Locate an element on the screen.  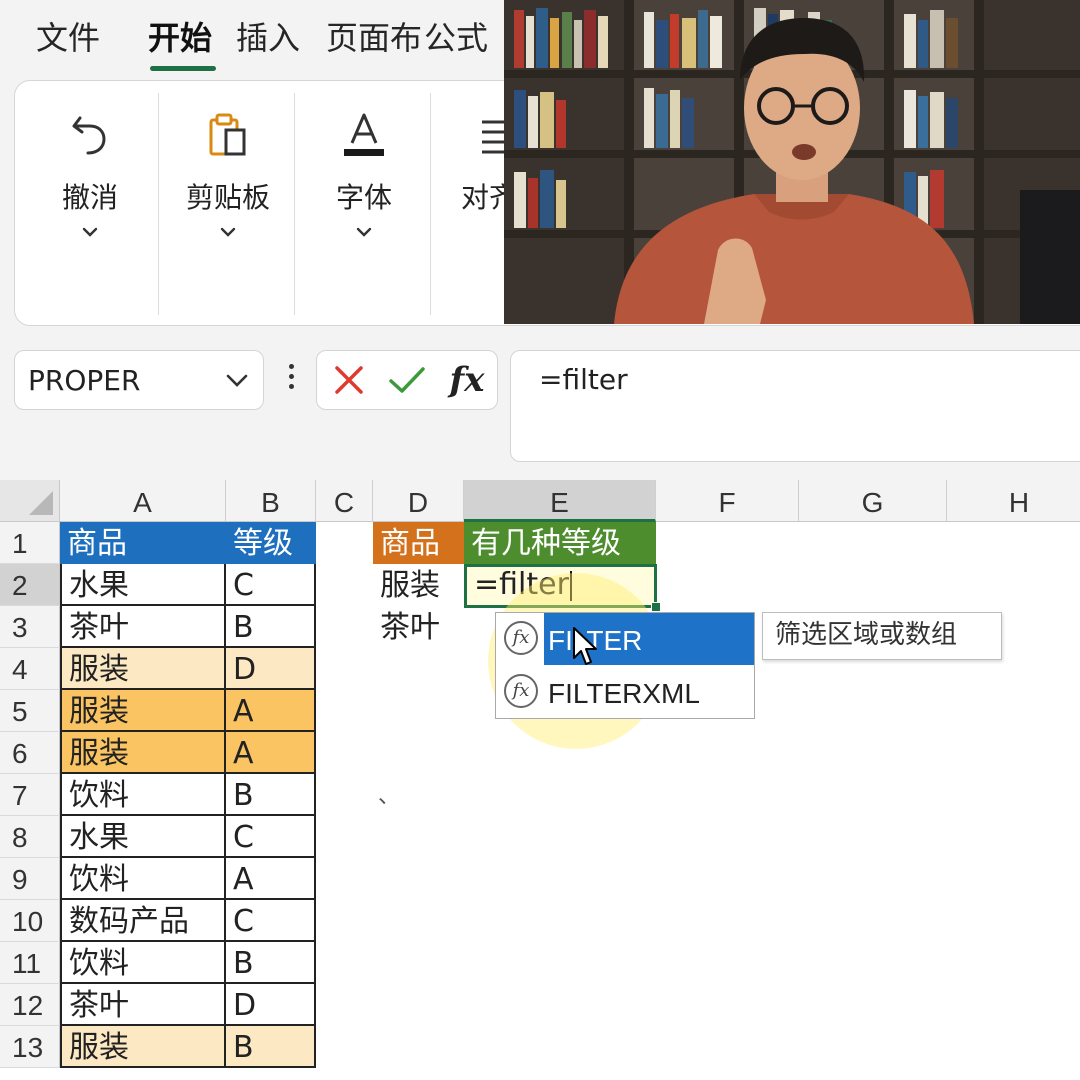
row-header: 6 is located at coordinates (30, 753).